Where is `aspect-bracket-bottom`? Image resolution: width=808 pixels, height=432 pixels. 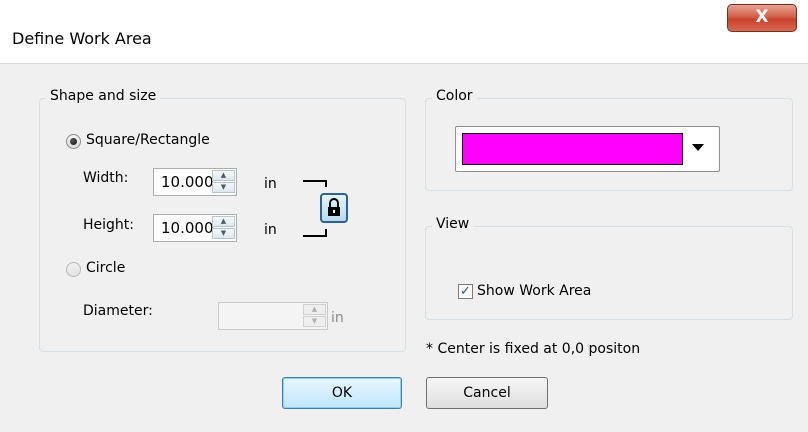
aspect-bracket-bottom is located at coordinates (315, 236).